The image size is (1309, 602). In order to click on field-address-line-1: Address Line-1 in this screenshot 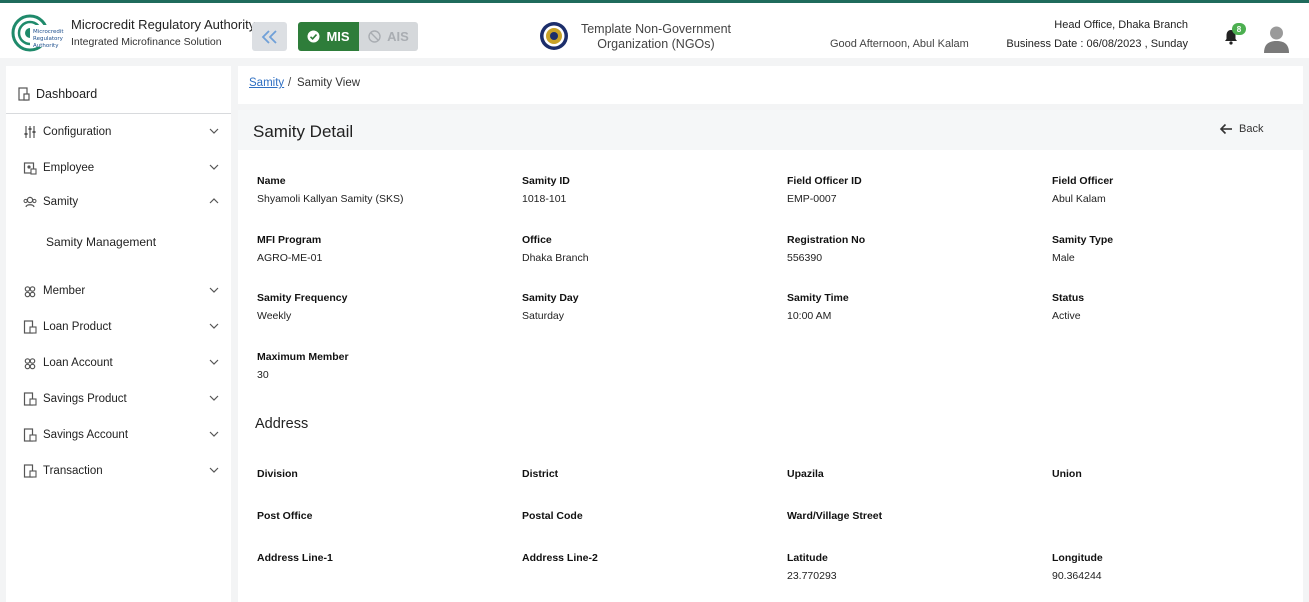, I will do `click(295, 558)`.